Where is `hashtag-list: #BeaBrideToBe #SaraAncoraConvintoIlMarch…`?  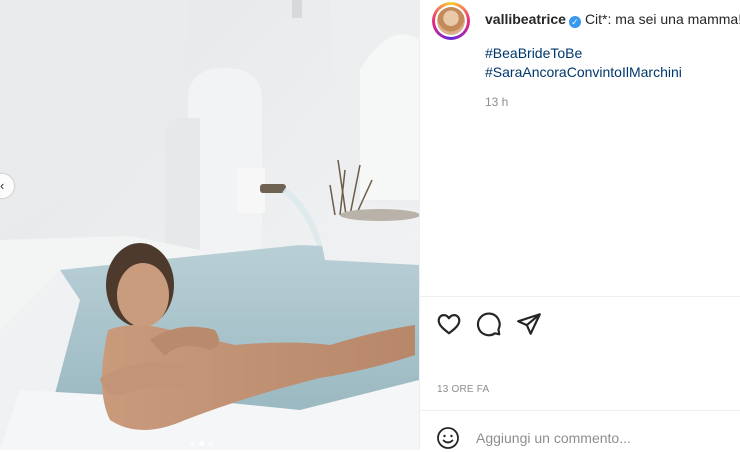
hashtag-list: #BeaBrideToBe #SaraAncoraConvintoIlMarch… is located at coordinates (583, 63).